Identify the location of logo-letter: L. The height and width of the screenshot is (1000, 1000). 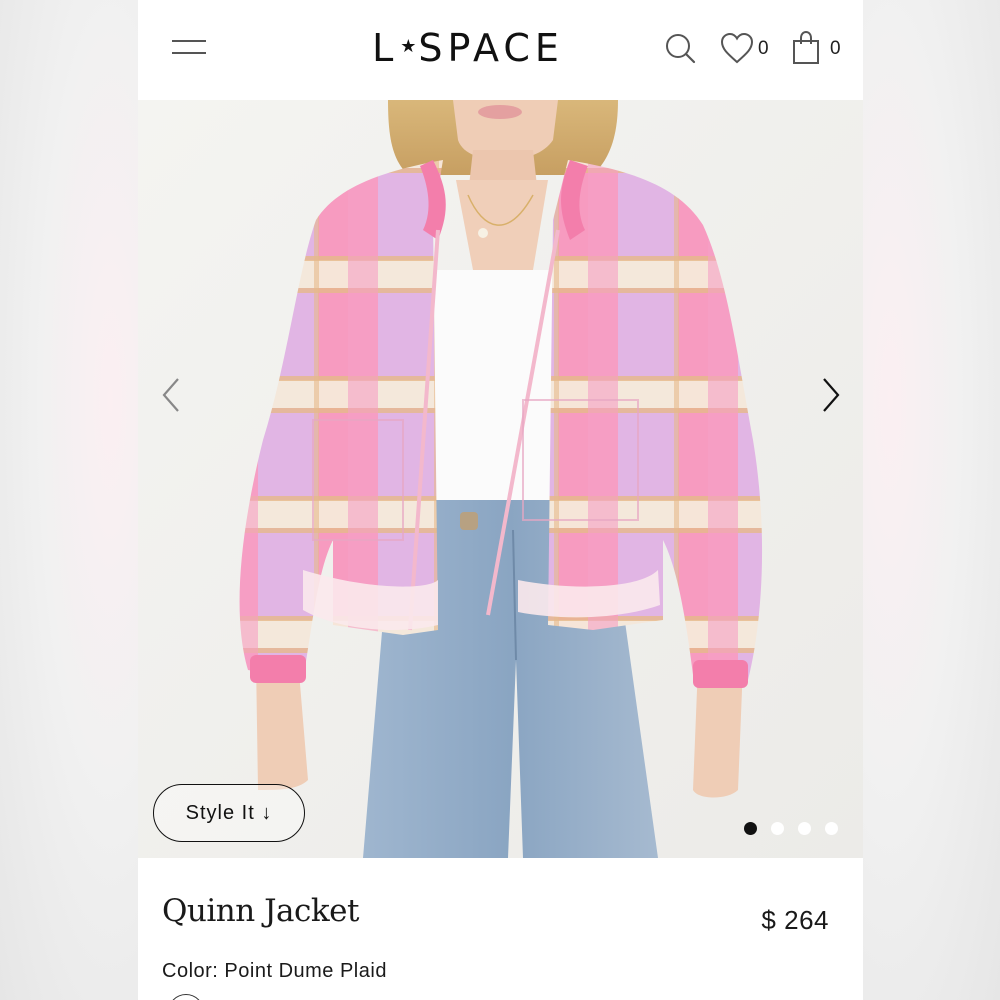
(385, 48).